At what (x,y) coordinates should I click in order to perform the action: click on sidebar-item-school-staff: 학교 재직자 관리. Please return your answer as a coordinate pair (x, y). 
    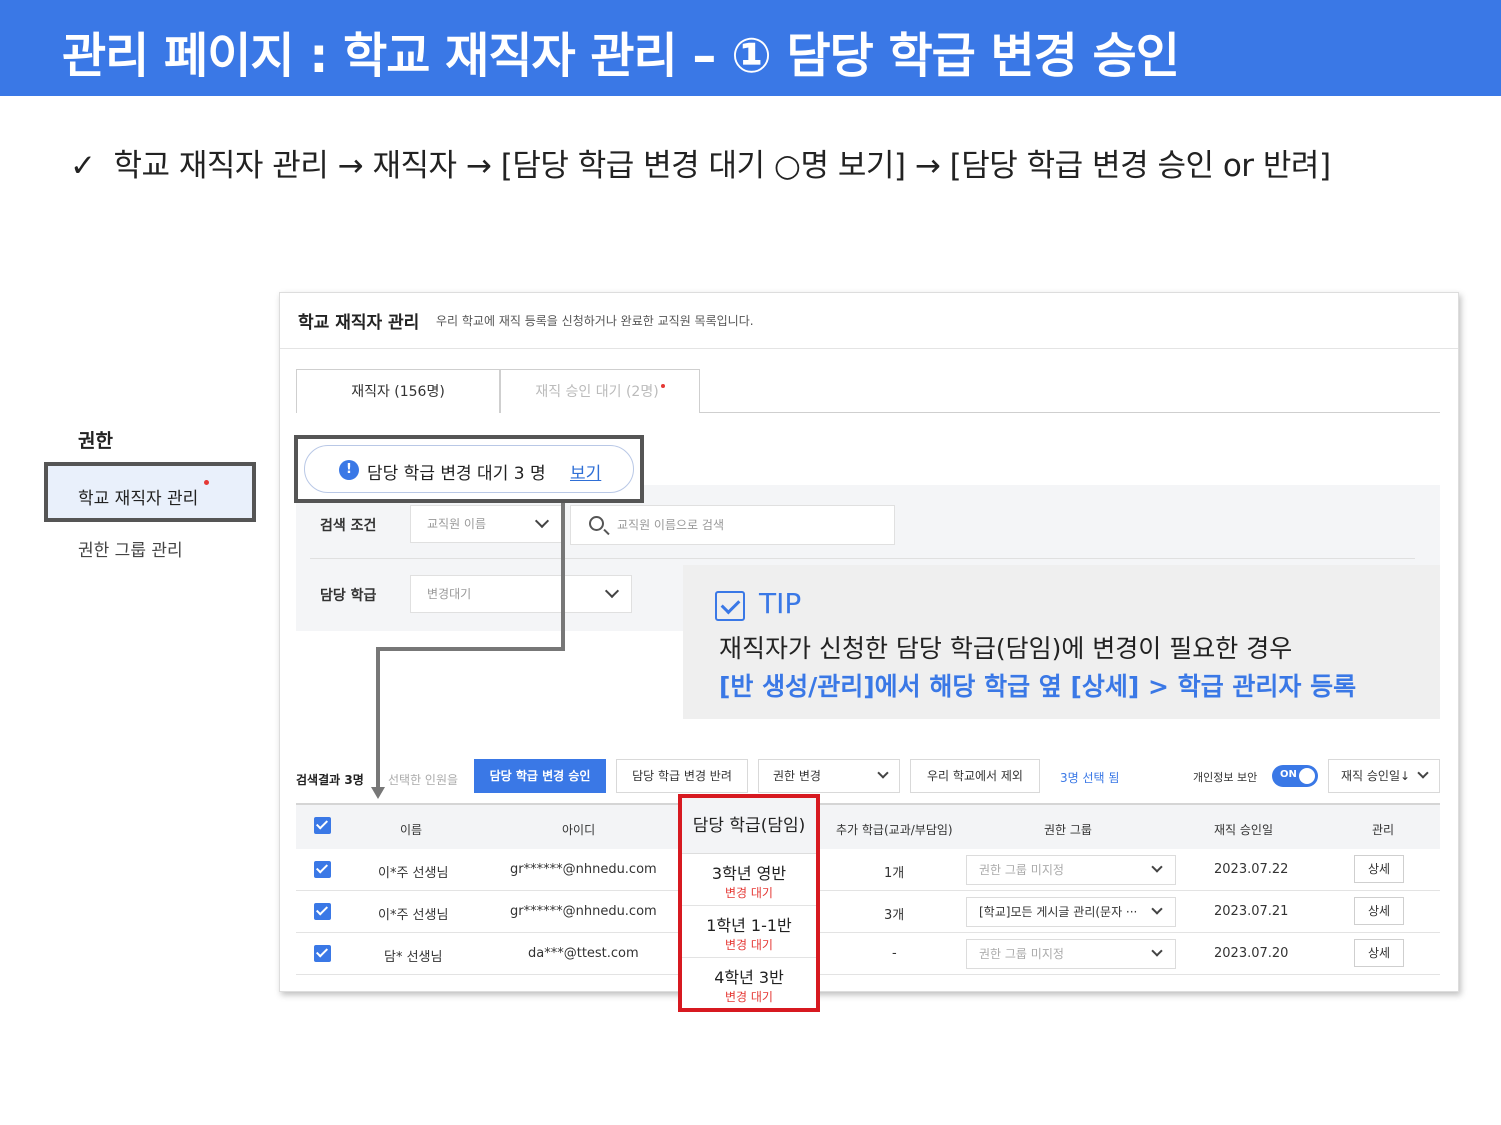
    Looking at the image, I should click on (150, 492).